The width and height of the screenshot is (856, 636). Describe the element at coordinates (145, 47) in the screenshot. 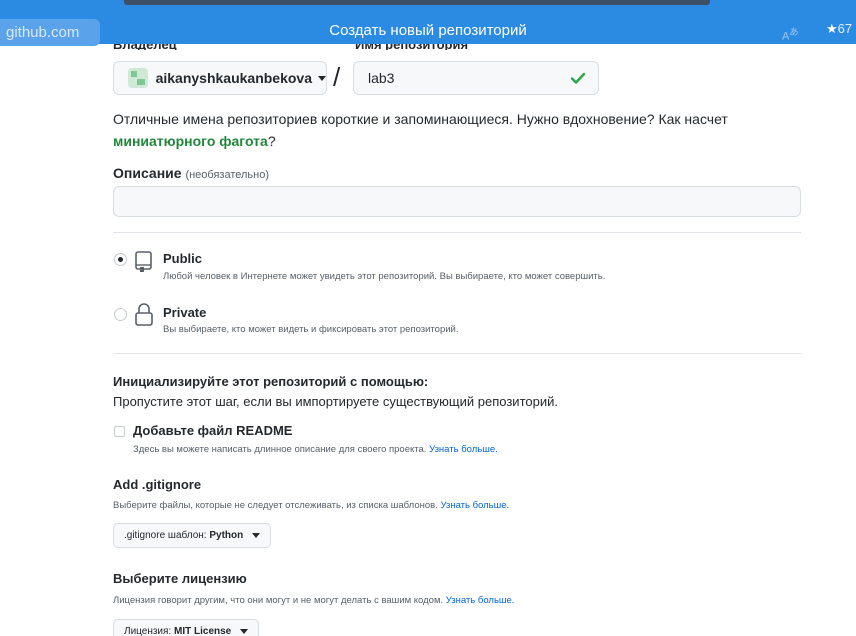

I see `owner-label: Владелец` at that location.